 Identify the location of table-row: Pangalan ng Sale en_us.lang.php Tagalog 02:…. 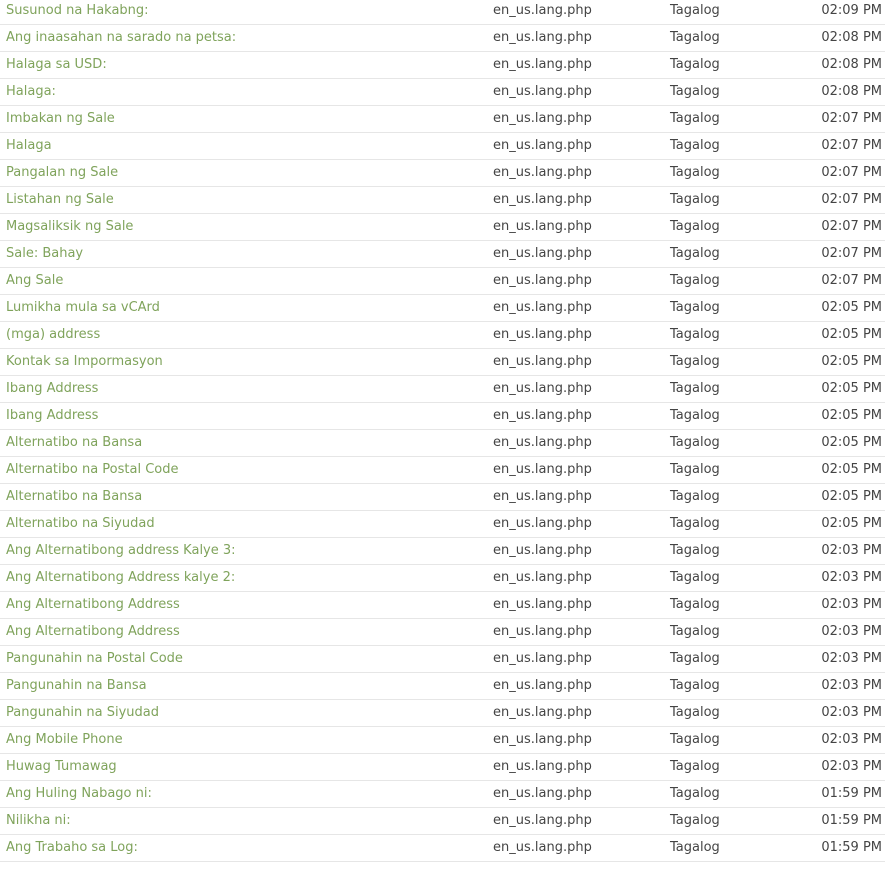
(442, 173).